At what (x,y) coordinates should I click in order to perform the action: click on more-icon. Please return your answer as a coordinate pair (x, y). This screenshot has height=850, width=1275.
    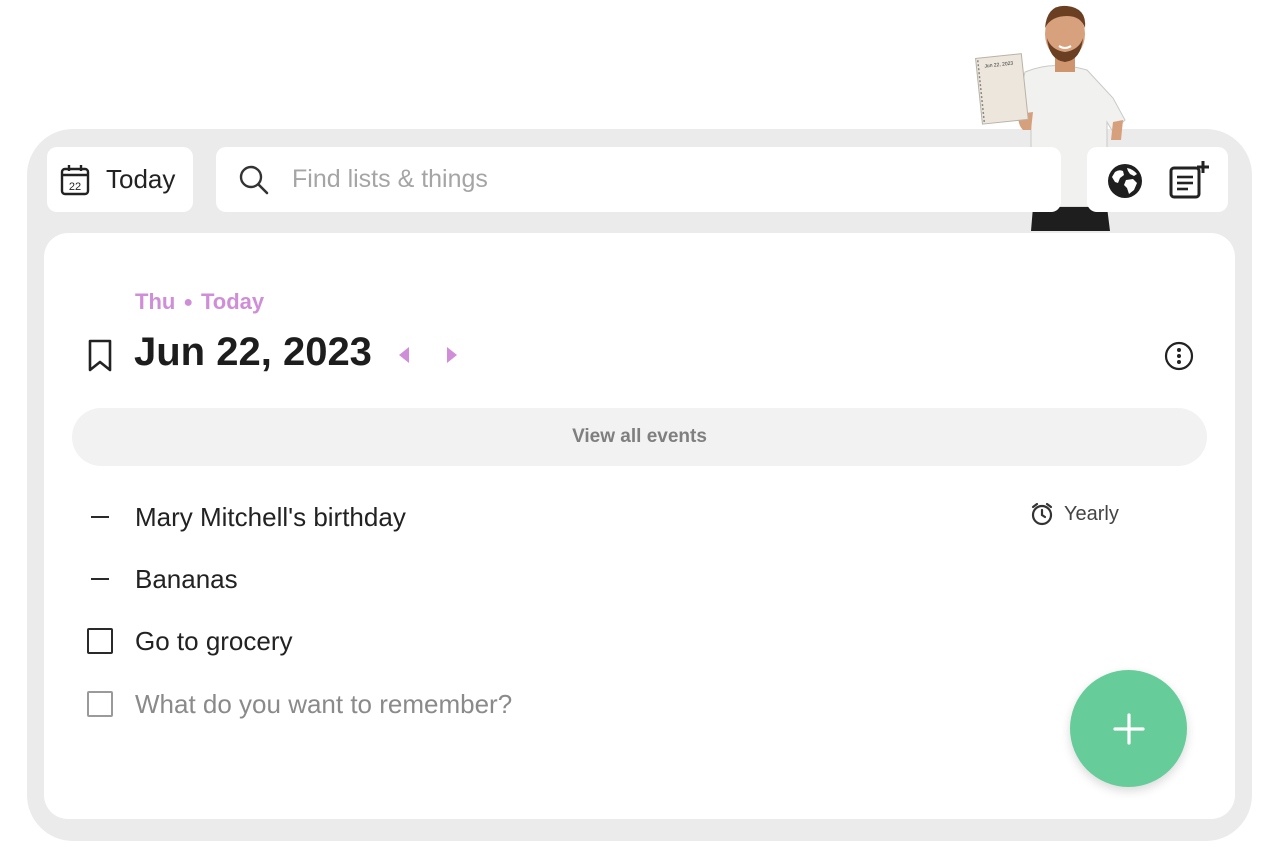
    Looking at the image, I should click on (1179, 356).